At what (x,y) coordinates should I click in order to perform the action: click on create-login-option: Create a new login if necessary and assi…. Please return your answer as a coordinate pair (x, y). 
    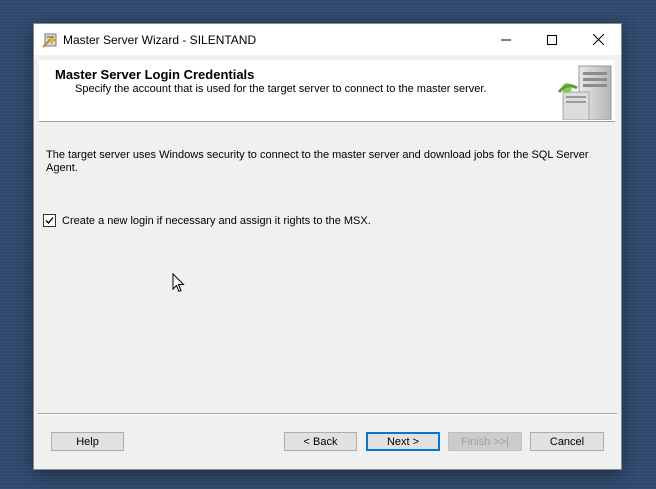
    Looking at the image, I should click on (207, 220).